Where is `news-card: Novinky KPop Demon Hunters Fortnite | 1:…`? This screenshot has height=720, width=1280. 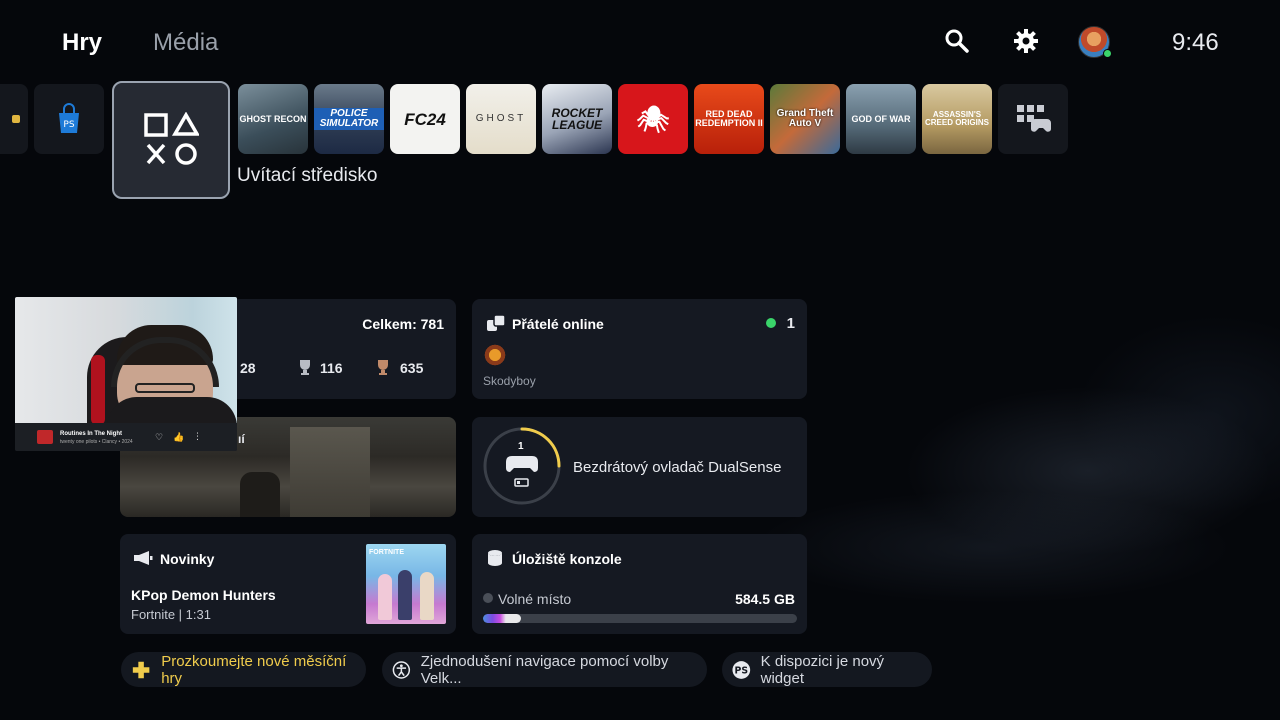 news-card: Novinky KPop Demon Hunters Fortnite | 1:… is located at coordinates (288, 584).